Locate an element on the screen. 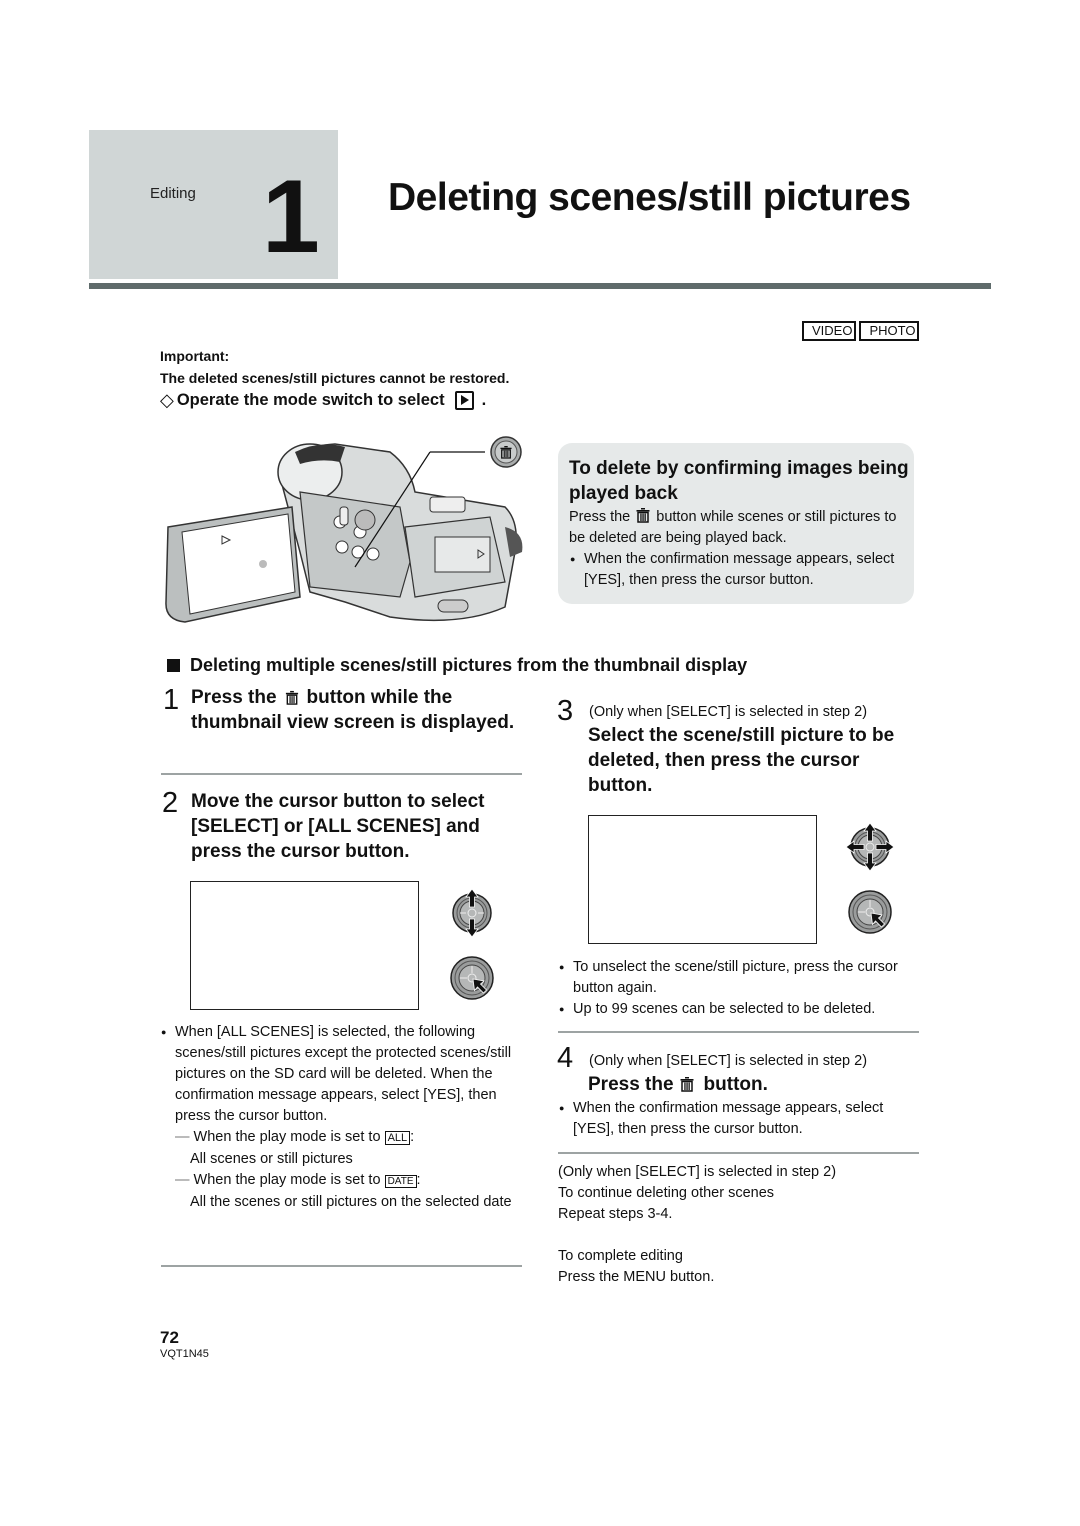  step-3-number: 3 is located at coordinates (565, 711).